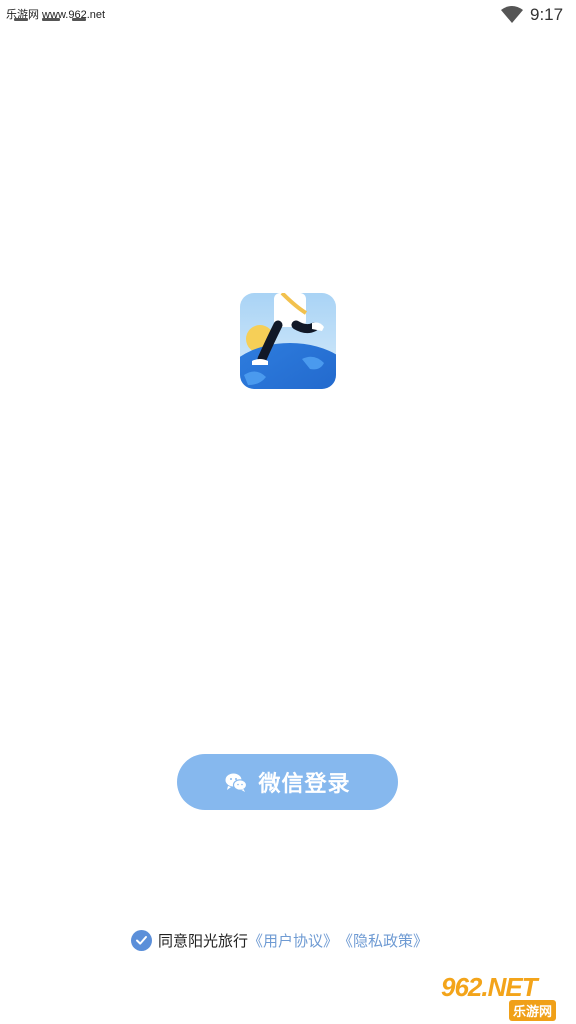  I want to click on app-logo-icon, so click(288, 341).